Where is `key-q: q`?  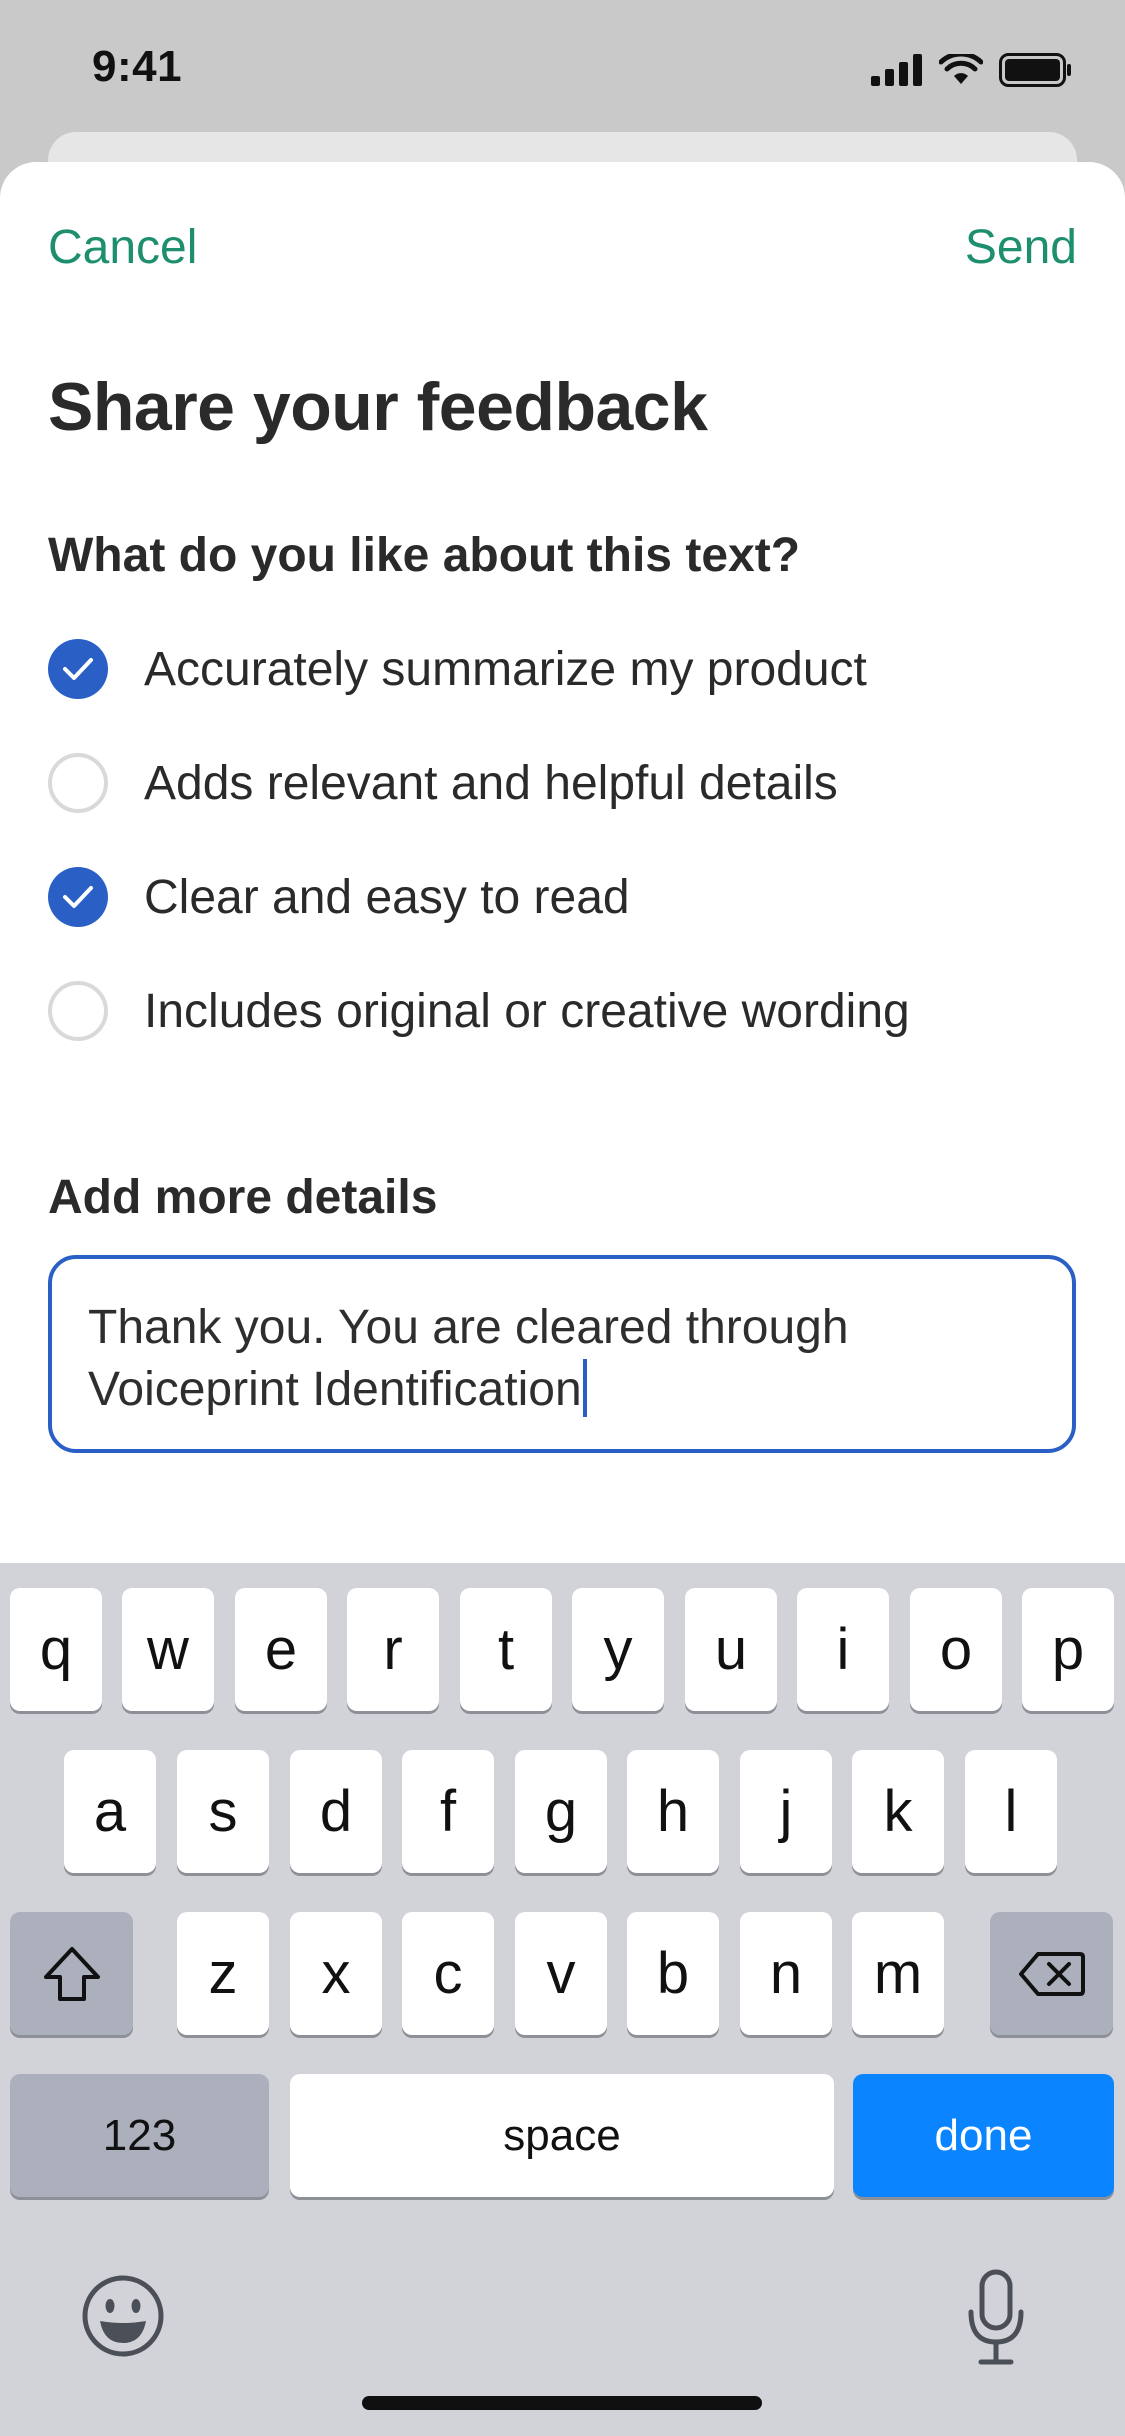 key-q: q is located at coordinates (56, 1649).